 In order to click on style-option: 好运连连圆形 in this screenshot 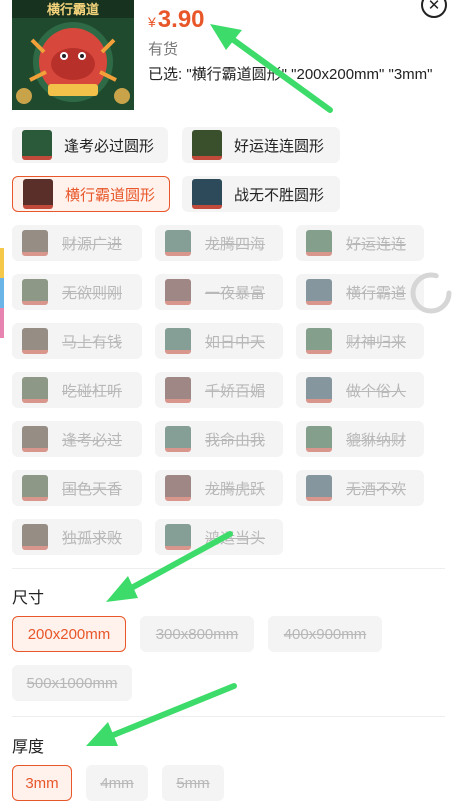, I will do `click(261, 145)`.